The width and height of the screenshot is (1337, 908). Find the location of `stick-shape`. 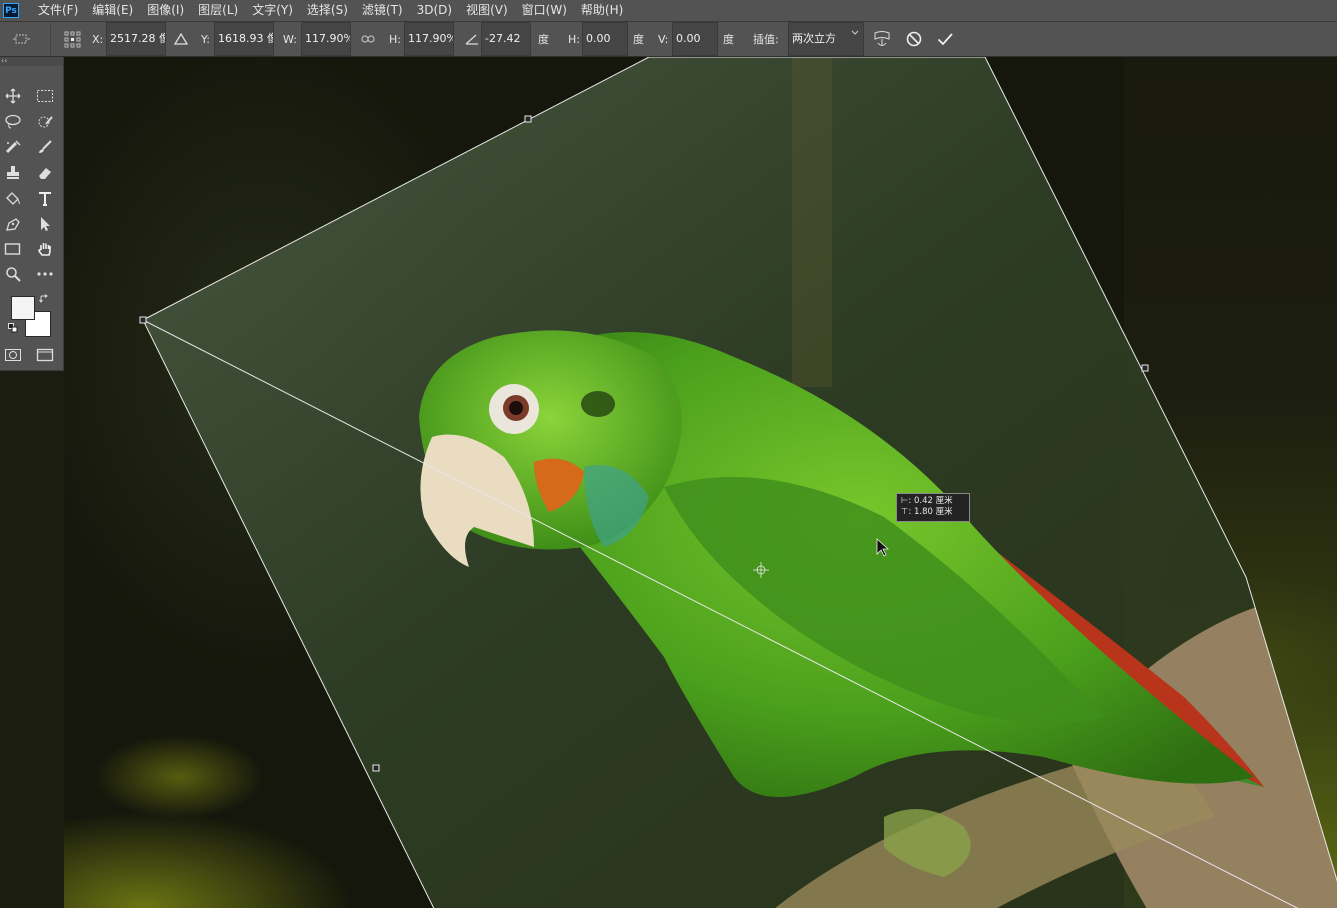

stick-shape is located at coordinates (812, 222).